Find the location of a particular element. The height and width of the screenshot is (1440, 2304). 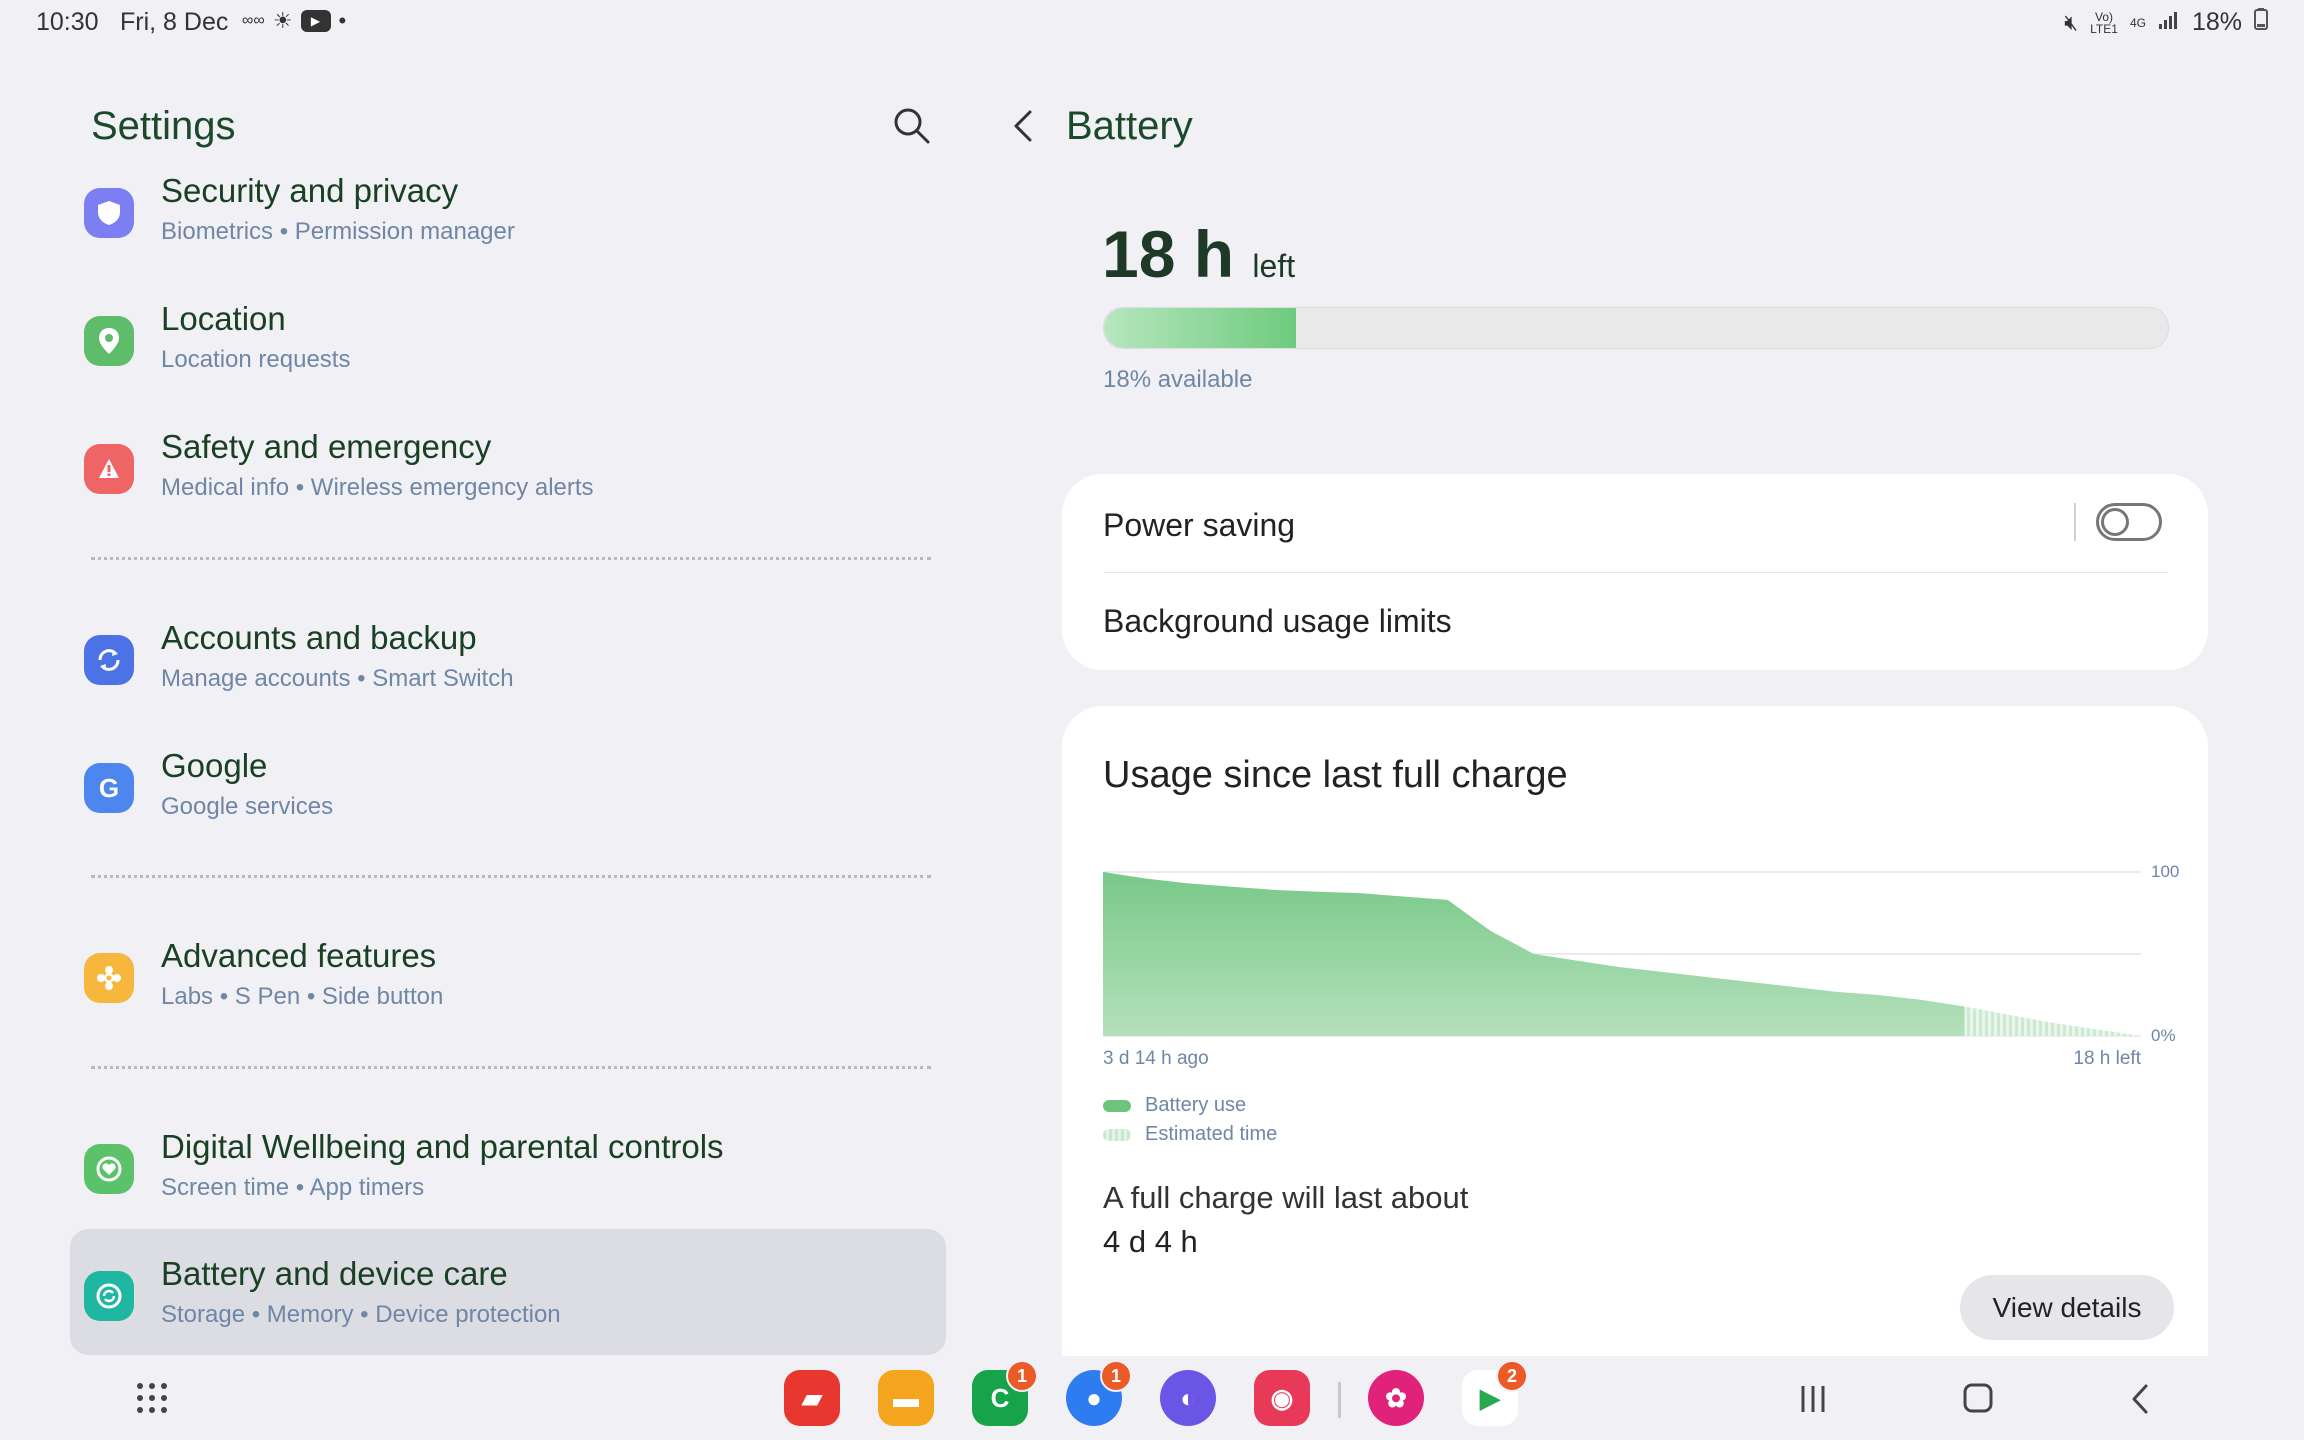

settings-item-google: G Google Google services is located at coordinates (508, 801).